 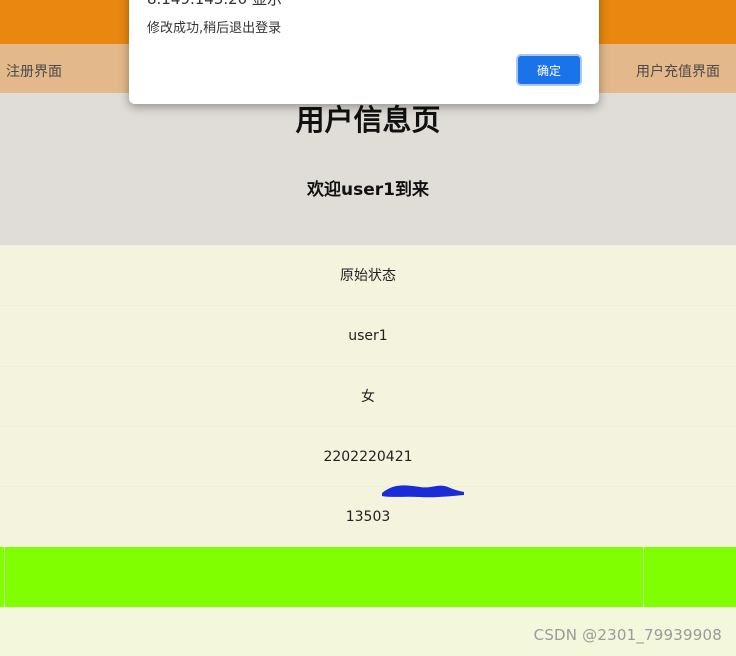 What do you see at coordinates (364, 52) in the screenshot?
I see `alert-dialog: 8.149.143.20 显示 修改成功,稍后退出登录 确定` at bounding box center [364, 52].